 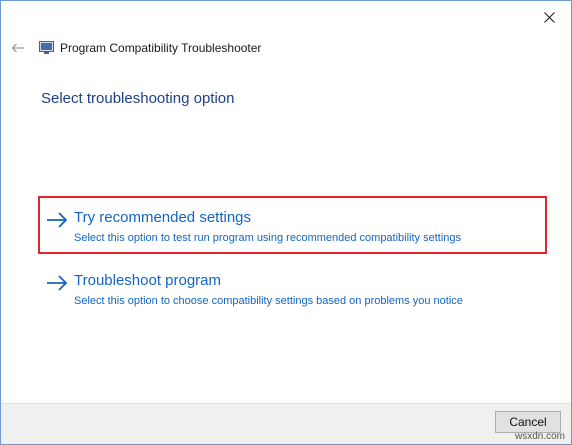 I want to click on footer-bar: Cancel wsxdn.com, so click(x=286, y=423).